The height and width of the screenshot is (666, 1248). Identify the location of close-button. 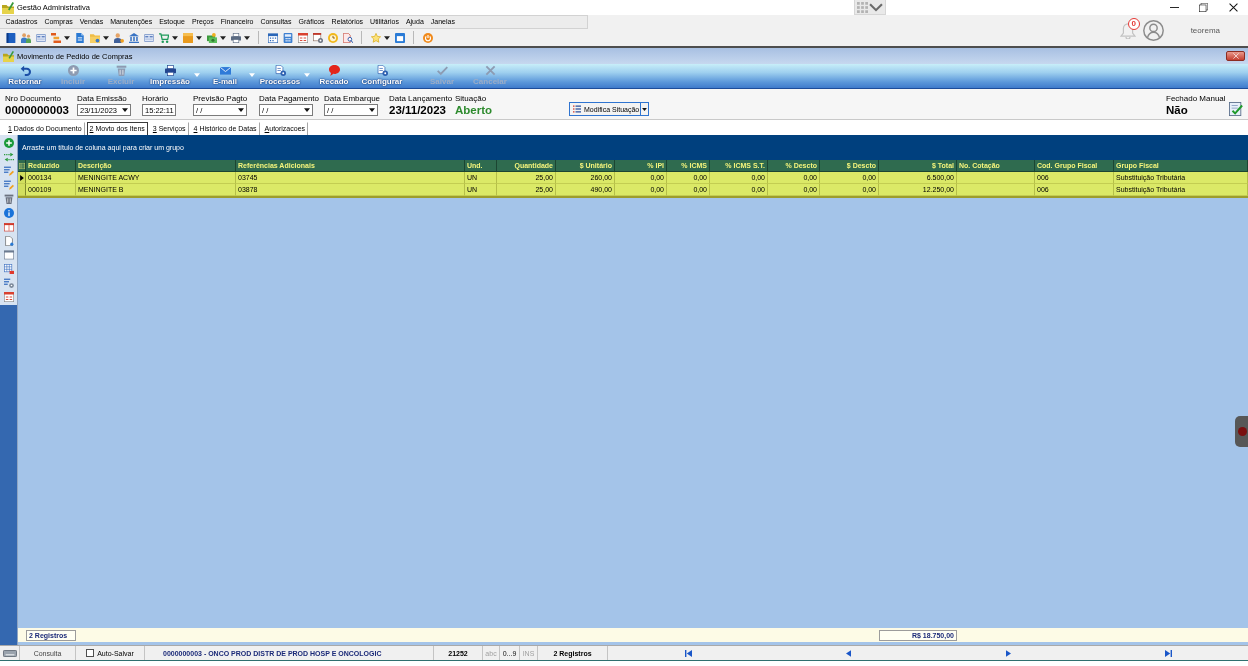
(1235, 56).